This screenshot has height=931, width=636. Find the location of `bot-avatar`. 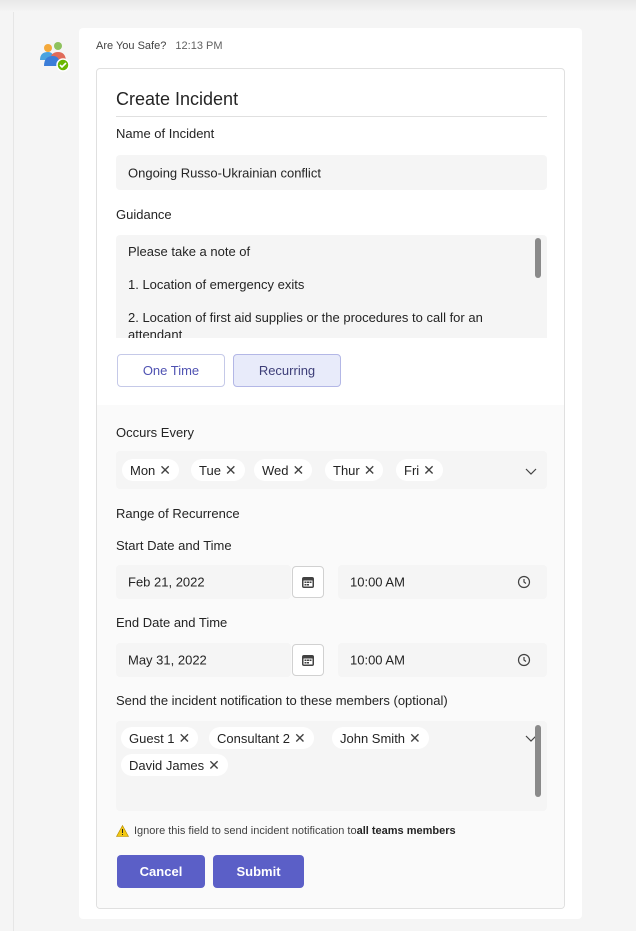

bot-avatar is located at coordinates (54, 56).